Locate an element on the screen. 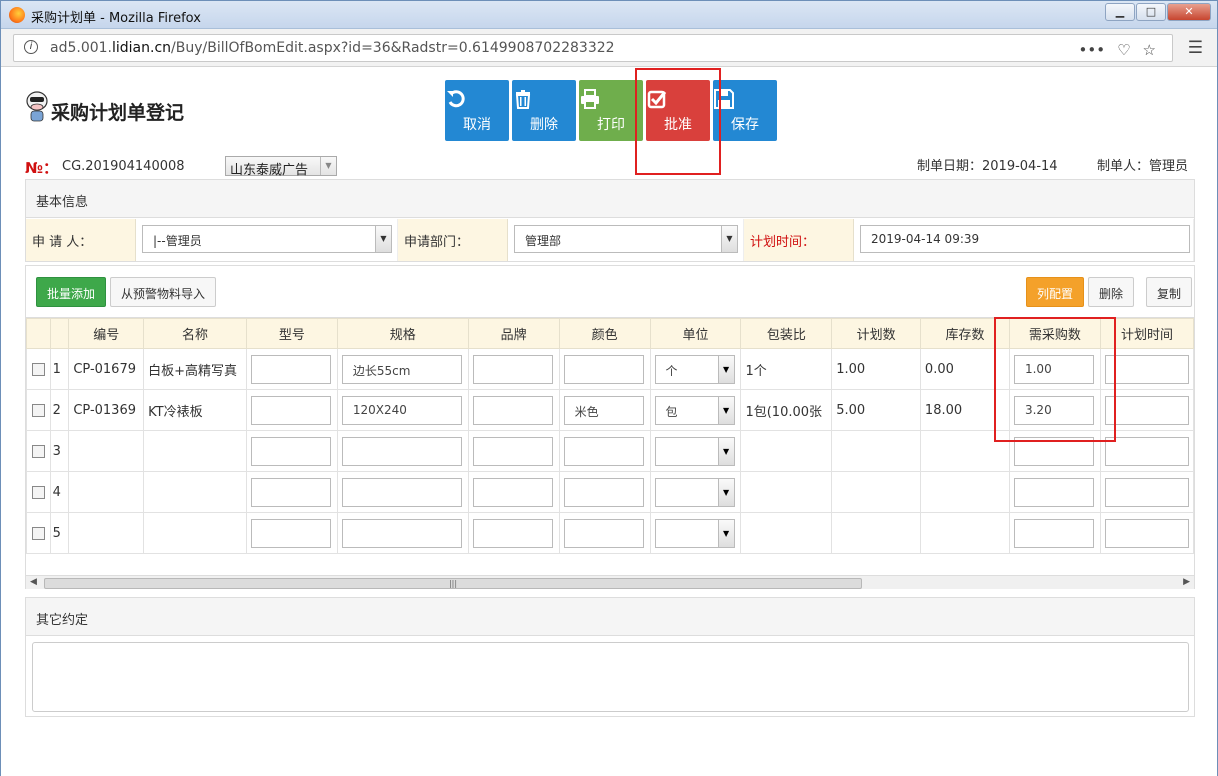 Image resolution: width=1218 pixels, height=776 pixels. delete-label: 删除 is located at coordinates (544, 125).